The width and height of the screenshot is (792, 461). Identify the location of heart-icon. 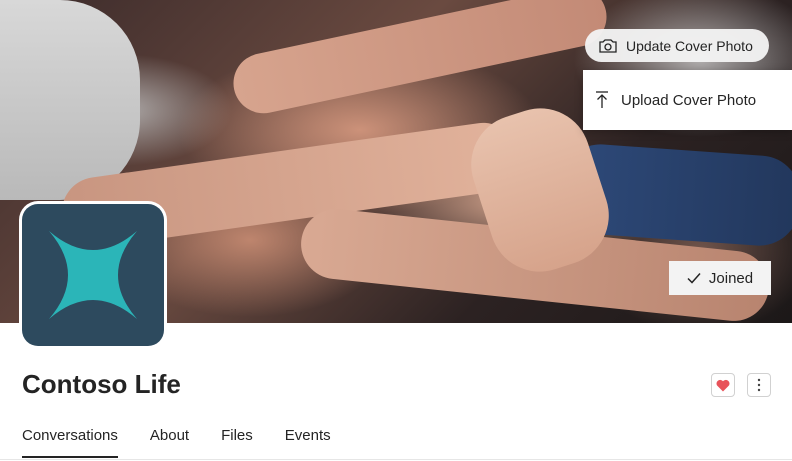
(723, 385).